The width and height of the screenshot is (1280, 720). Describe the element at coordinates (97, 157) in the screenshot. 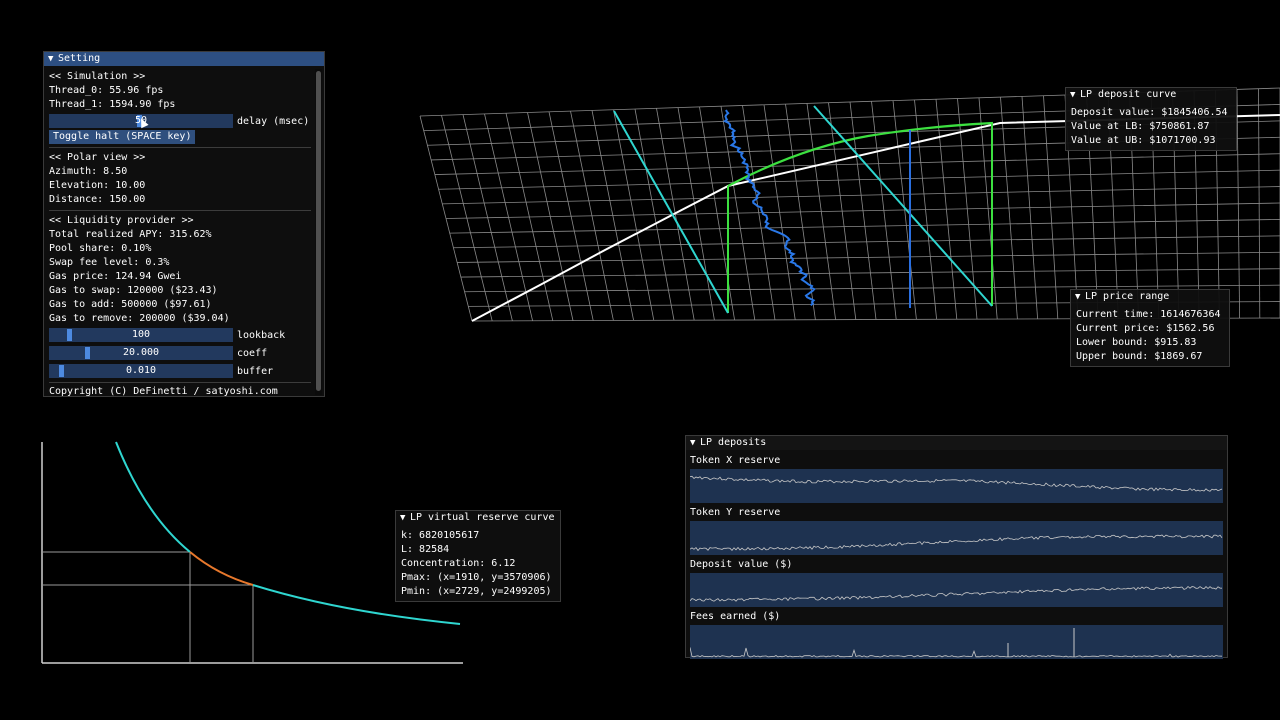

I see `polar-header: << Polar view >>` at that location.